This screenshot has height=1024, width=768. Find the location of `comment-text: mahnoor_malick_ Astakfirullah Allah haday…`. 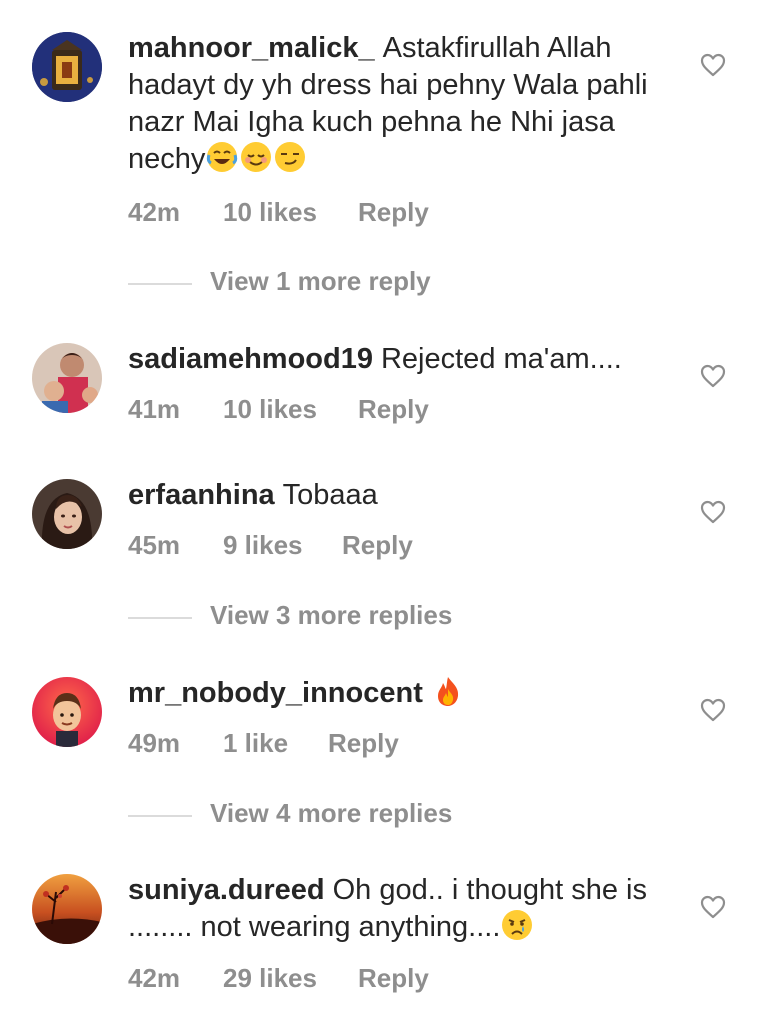

comment-text: mahnoor_malick_ Astakfirullah Allah haday… is located at coordinates (408, 104).